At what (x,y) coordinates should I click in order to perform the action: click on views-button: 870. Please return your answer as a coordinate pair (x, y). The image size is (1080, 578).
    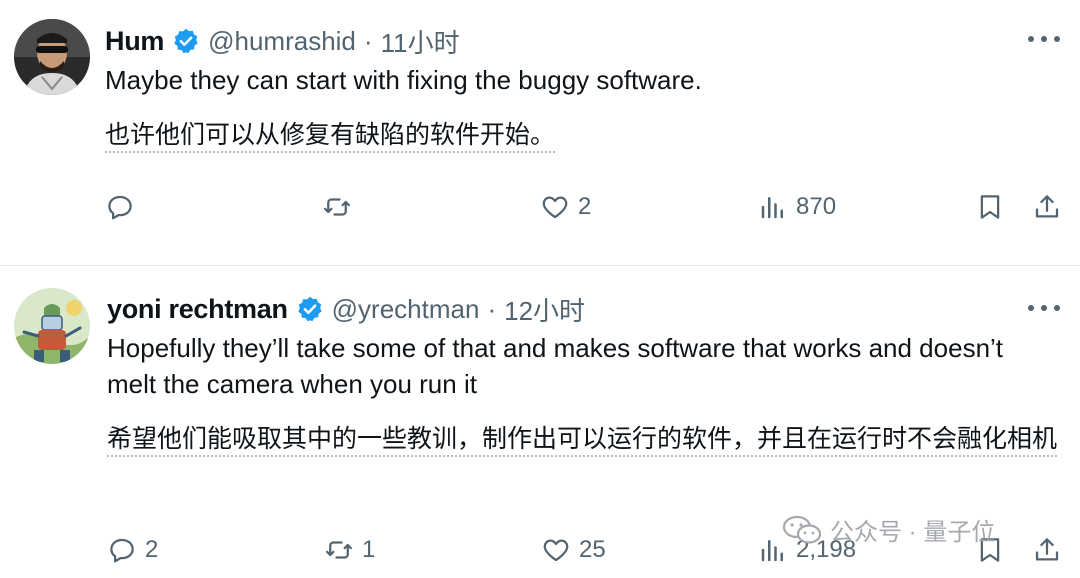
    Looking at the image, I should click on (797, 207).